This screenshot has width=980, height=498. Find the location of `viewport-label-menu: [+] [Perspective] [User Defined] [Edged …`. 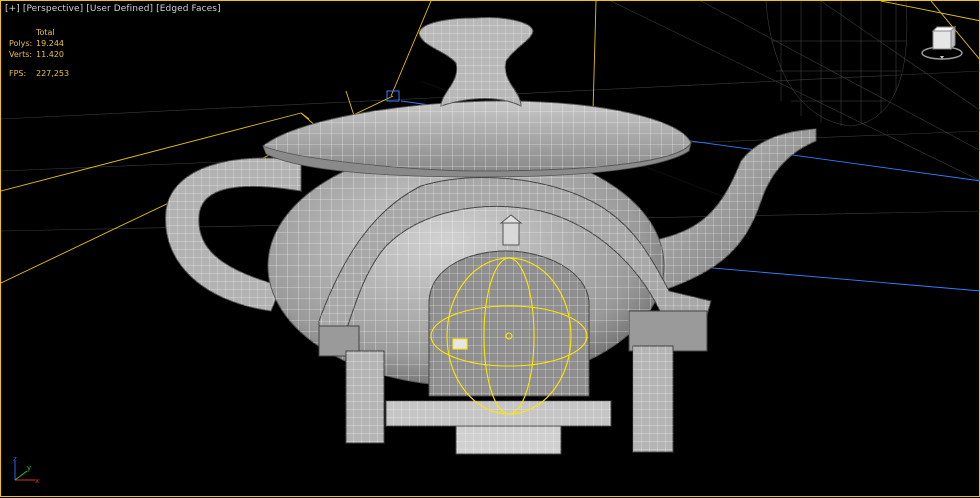

viewport-label-menu: [+] [Perspective] [User Defined] [Edged … is located at coordinates (113, 9).